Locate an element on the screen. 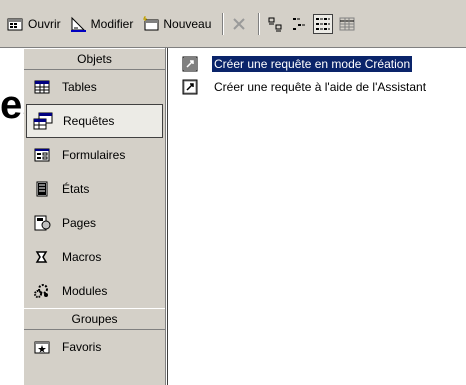 Image resolution: width=466 pixels, height=385 pixels. sidebar-item-favorites: Favoris is located at coordinates (94, 347).